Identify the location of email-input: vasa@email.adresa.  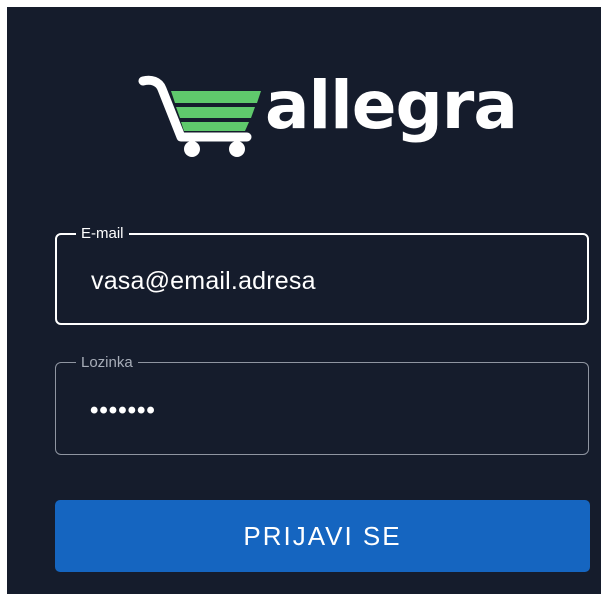
(203, 281).